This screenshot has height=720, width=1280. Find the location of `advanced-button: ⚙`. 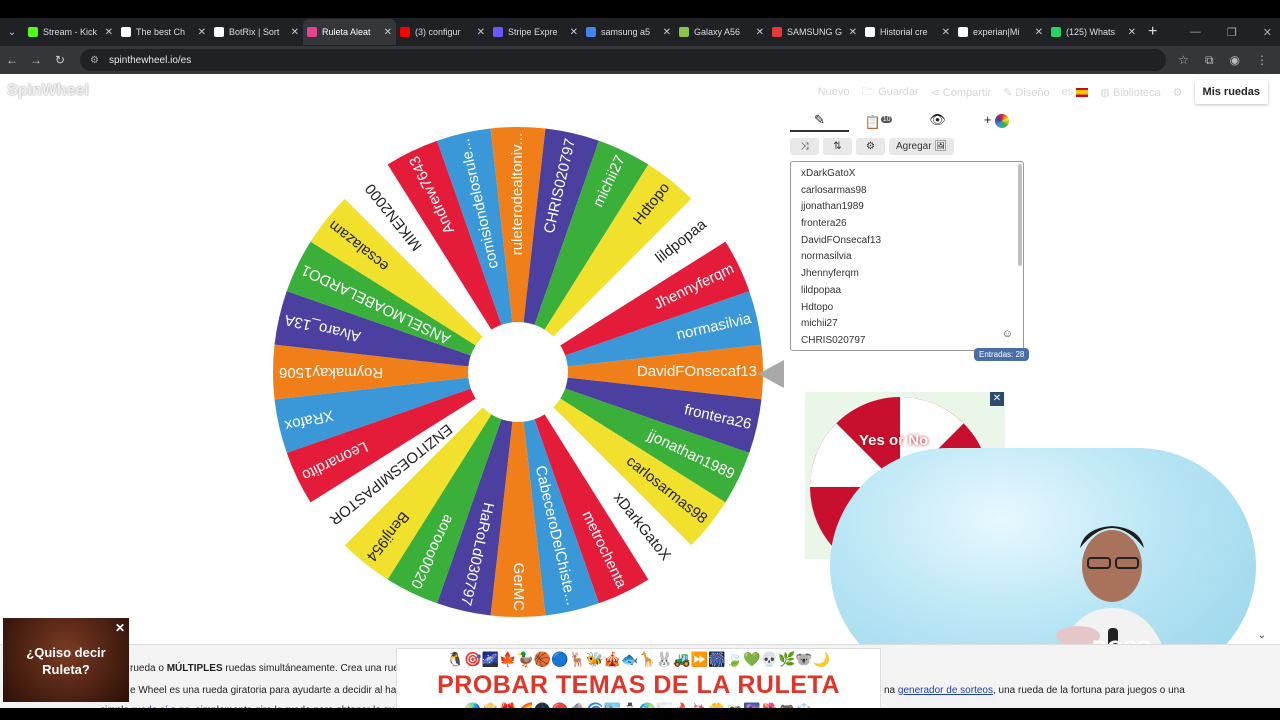

advanced-button: ⚙ is located at coordinates (870, 146).